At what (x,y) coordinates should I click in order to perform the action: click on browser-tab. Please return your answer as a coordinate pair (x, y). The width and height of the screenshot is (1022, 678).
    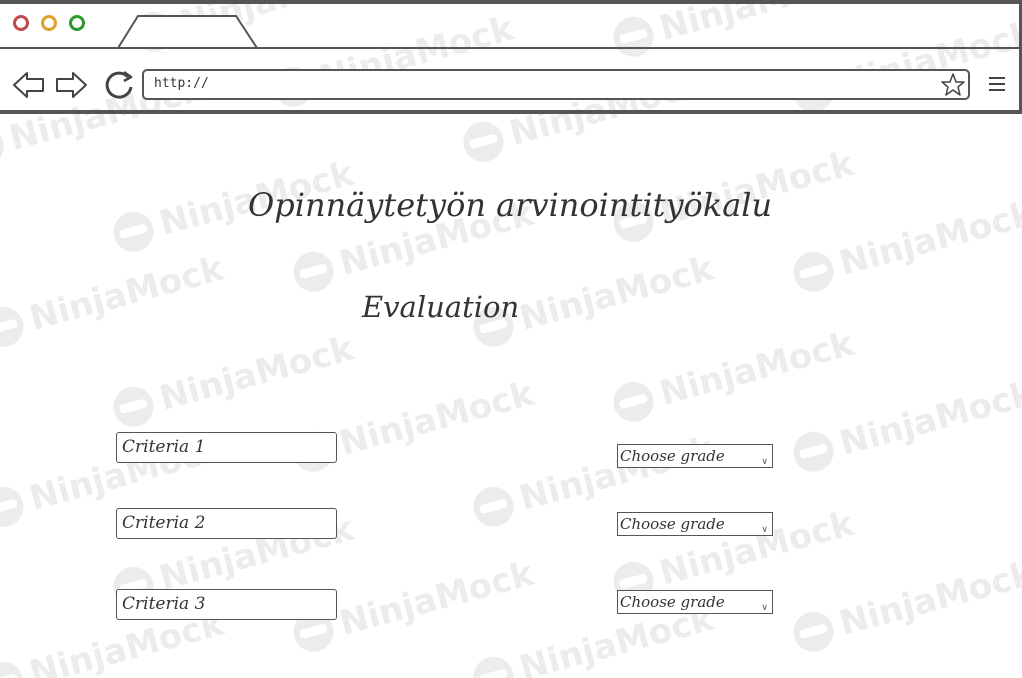
    Looking at the image, I should click on (188, 31).